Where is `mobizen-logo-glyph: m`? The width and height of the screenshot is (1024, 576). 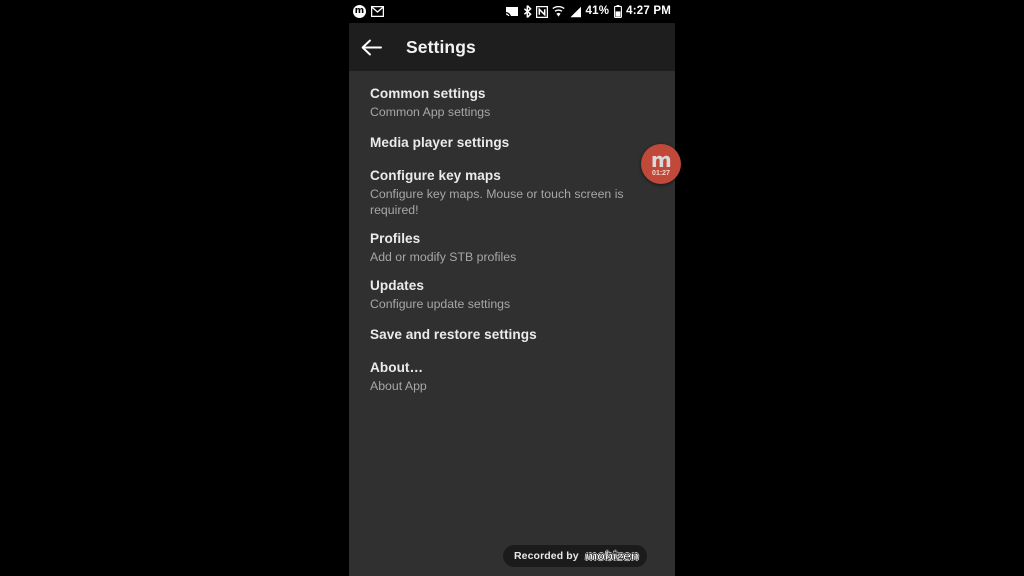 mobizen-logo-glyph: m is located at coordinates (661, 160).